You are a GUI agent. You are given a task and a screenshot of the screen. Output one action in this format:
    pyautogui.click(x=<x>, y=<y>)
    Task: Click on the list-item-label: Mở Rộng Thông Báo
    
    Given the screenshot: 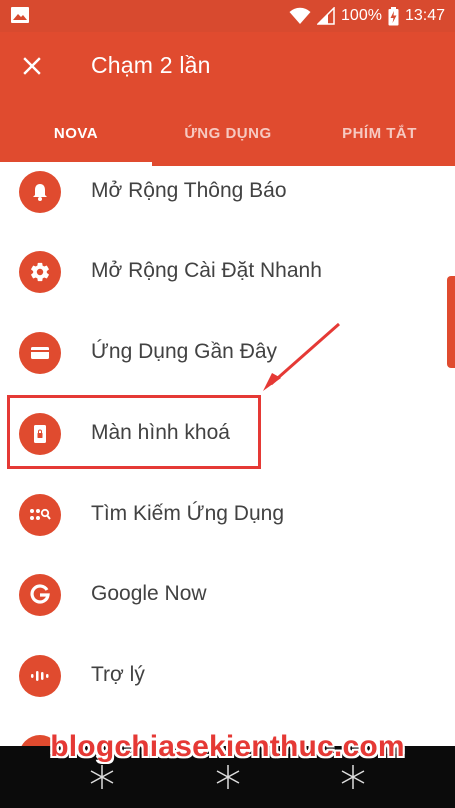 What is the action you would take?
    pyautogui.click(x=189, y=190)
    